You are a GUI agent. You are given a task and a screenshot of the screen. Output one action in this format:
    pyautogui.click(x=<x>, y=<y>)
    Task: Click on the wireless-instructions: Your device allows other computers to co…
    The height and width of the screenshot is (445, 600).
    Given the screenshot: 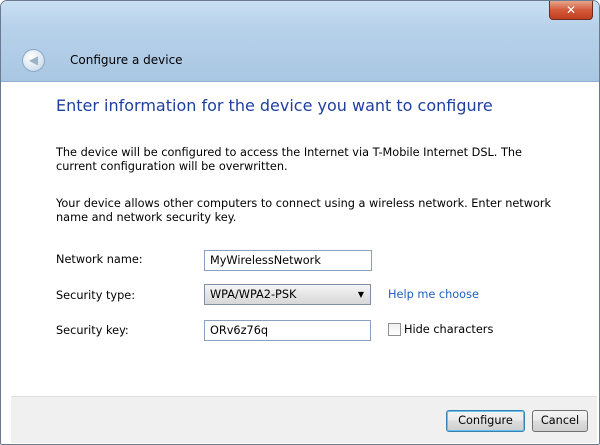 What is the action you would take?
    pyautogui.click(x=304, y=210)
    